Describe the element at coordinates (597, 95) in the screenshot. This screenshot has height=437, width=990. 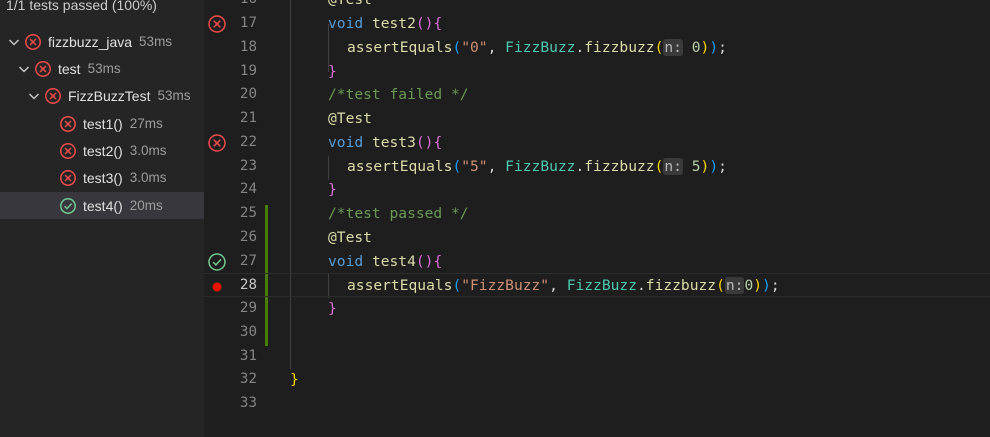
I see `code-line-20: 20 /*test failed */` at that location.